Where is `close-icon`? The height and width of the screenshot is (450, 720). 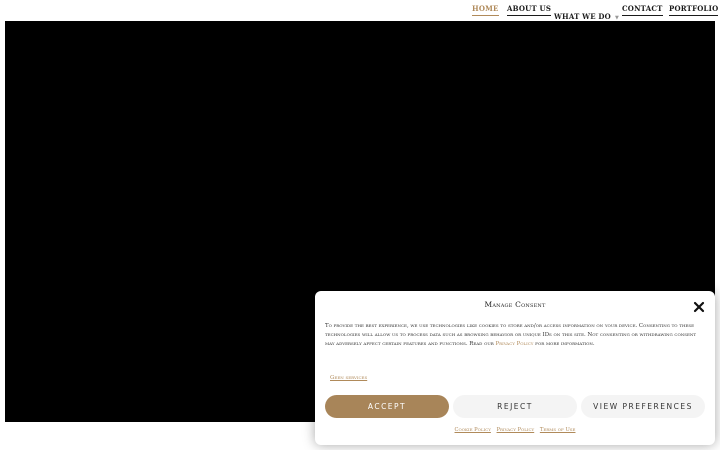
close-icon is located at coordinates (699, 305).